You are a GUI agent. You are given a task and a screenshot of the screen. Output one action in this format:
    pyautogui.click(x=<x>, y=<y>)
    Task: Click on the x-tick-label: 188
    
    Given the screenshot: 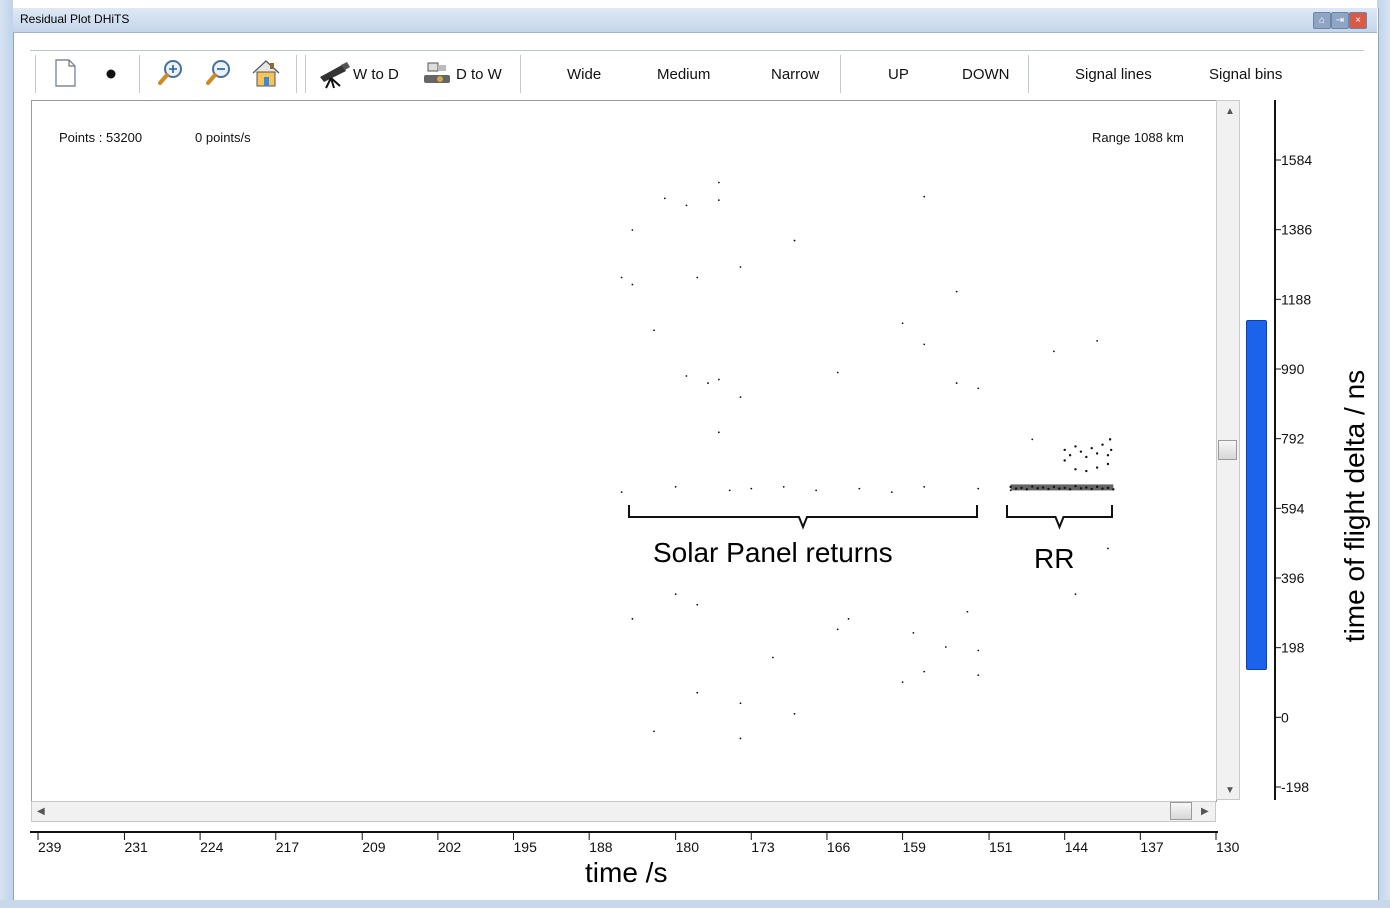 What is the action you would take?
    pyautogui.click(x=601, y=847)
    